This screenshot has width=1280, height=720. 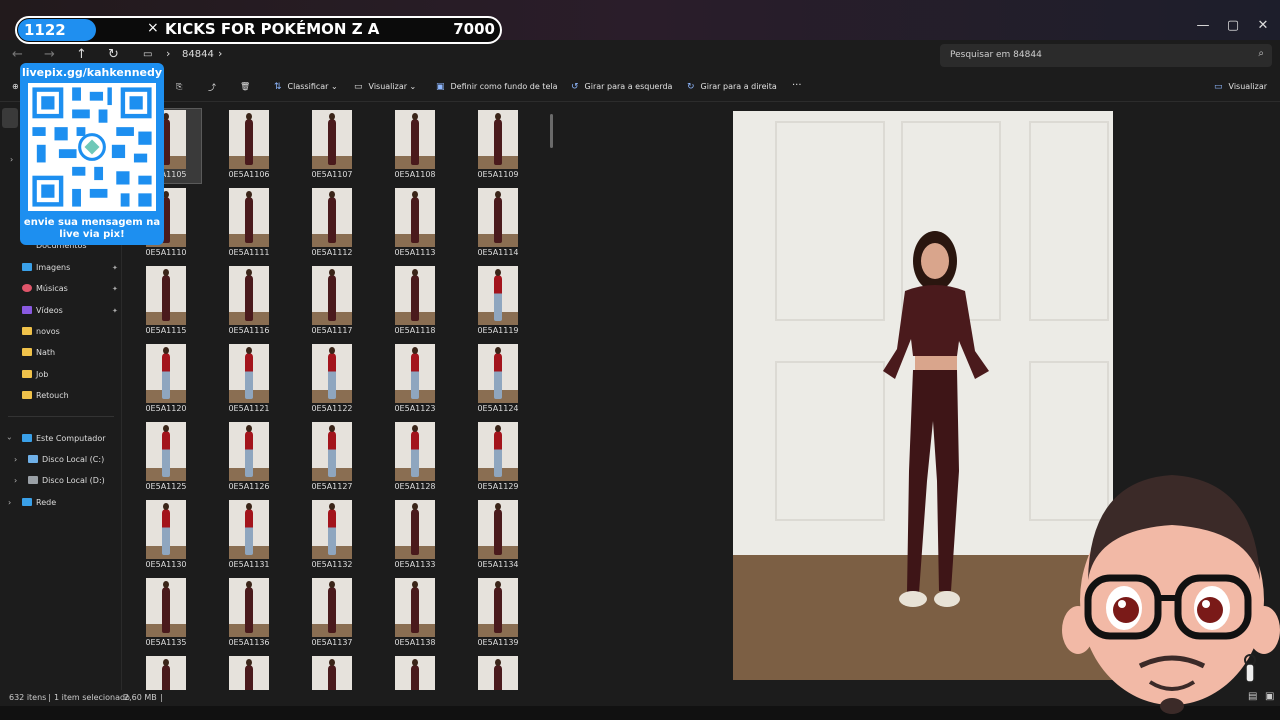 What do you see at coordinates (420, 301) in the screenshot?
I see `file-item: 0E5A1118` at bounding box center [420, 301].